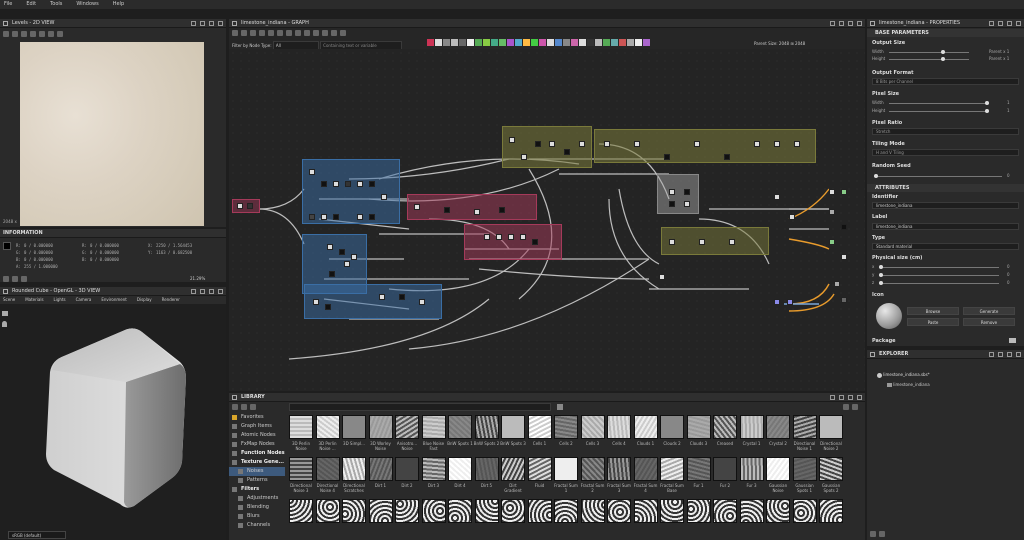  I want to click on pixel-width-slider, so click(939, 103).